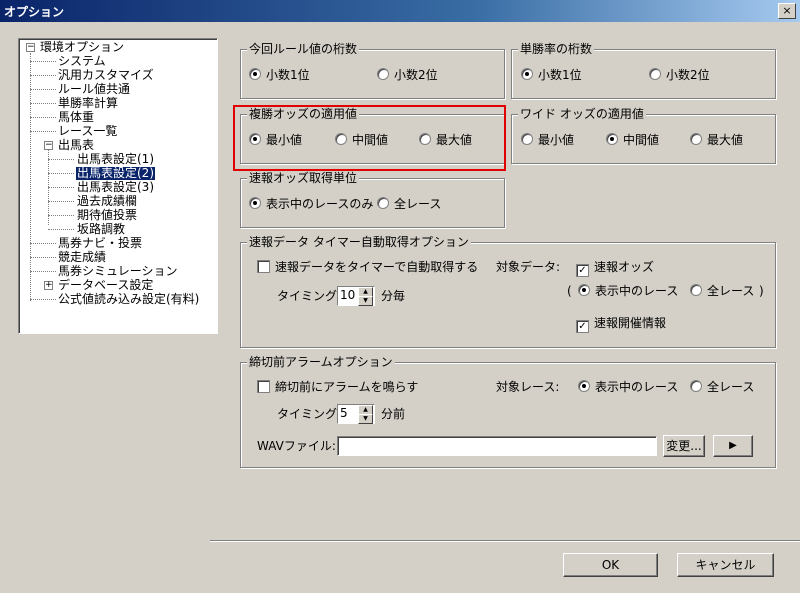 Image resolution: width=800 pixels, height=593 pixels. I want to click on alarm-checkbox: 締切前にアラームを鳴らす, so click(337, 387).